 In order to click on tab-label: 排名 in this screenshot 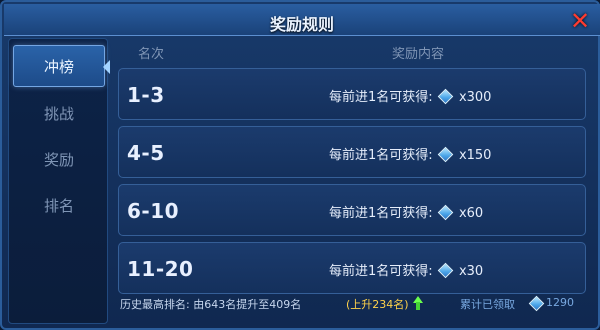, I will do `click(58, 206)`.